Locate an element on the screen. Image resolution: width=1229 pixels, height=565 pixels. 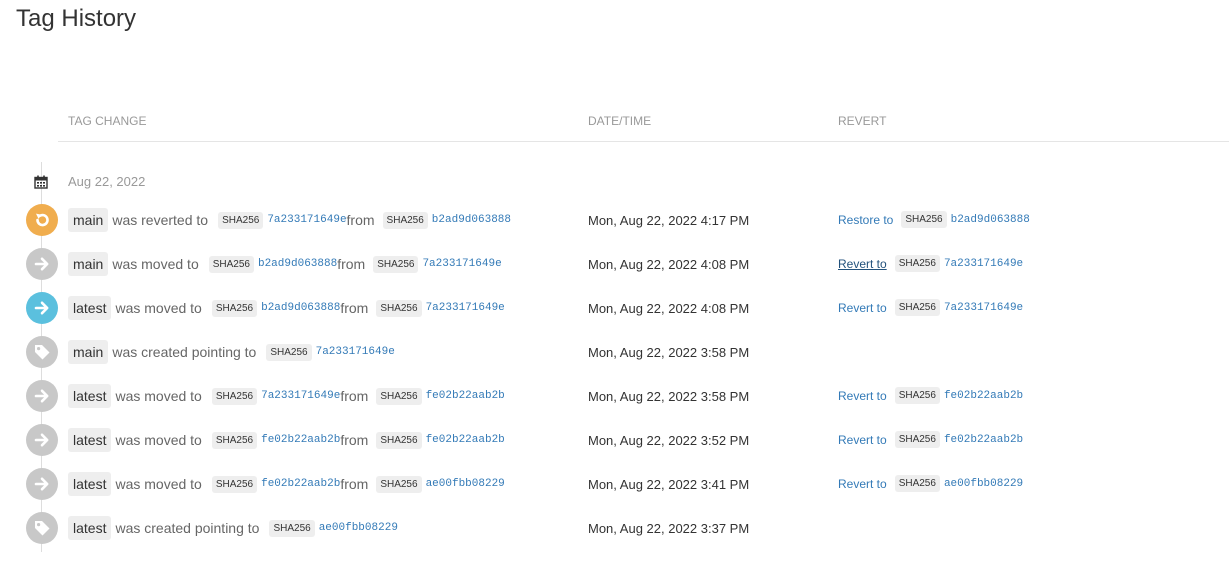
calendar-icon is located at coordinates (41, 182).